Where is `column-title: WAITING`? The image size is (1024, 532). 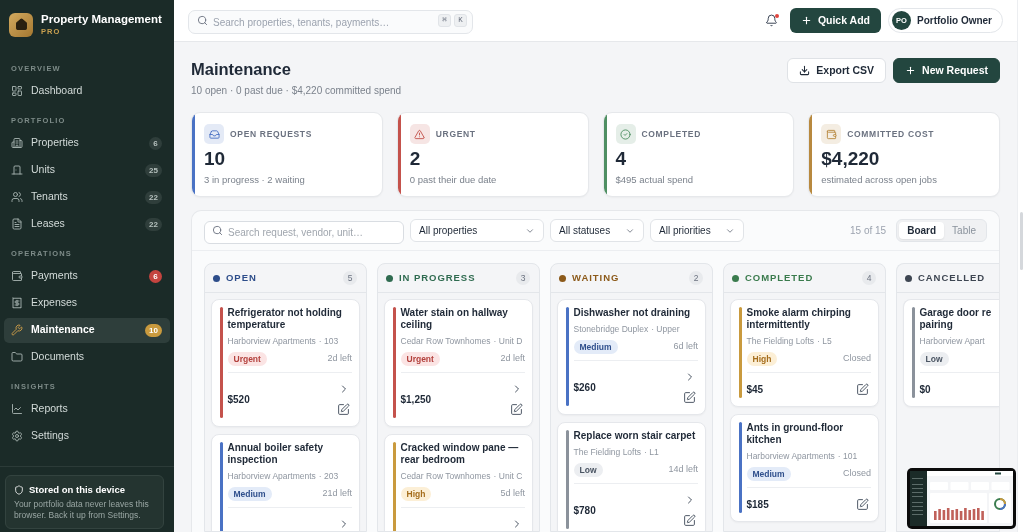 column-title: WAITING is located at coordinates (596, 277).